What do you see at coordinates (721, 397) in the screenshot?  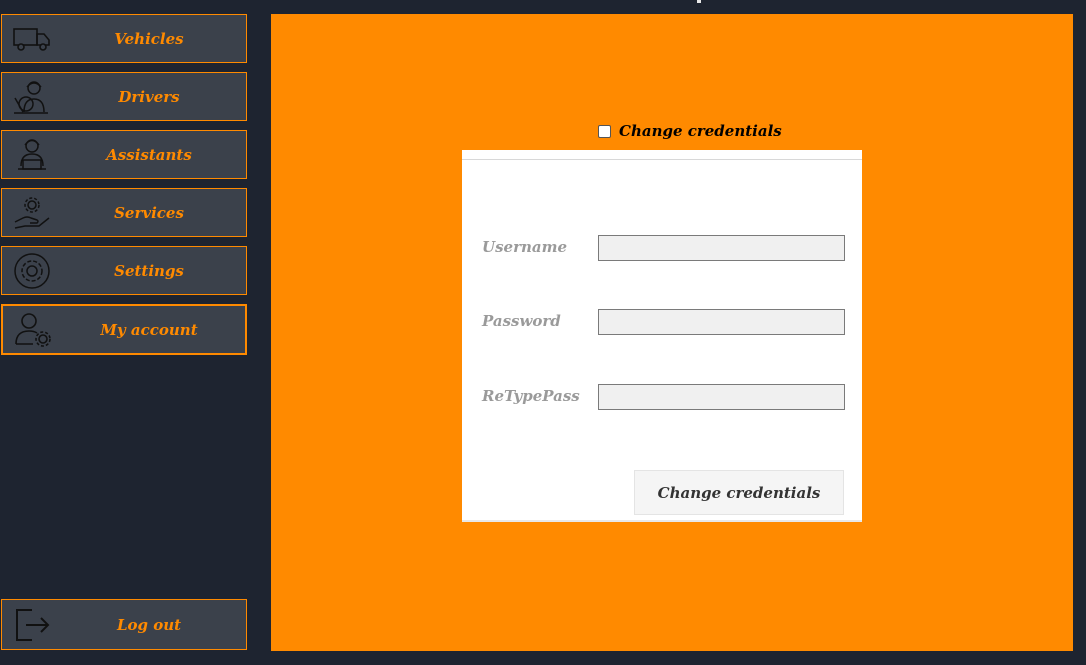 I see `retype-password-input` at bounding box center [721, 397].